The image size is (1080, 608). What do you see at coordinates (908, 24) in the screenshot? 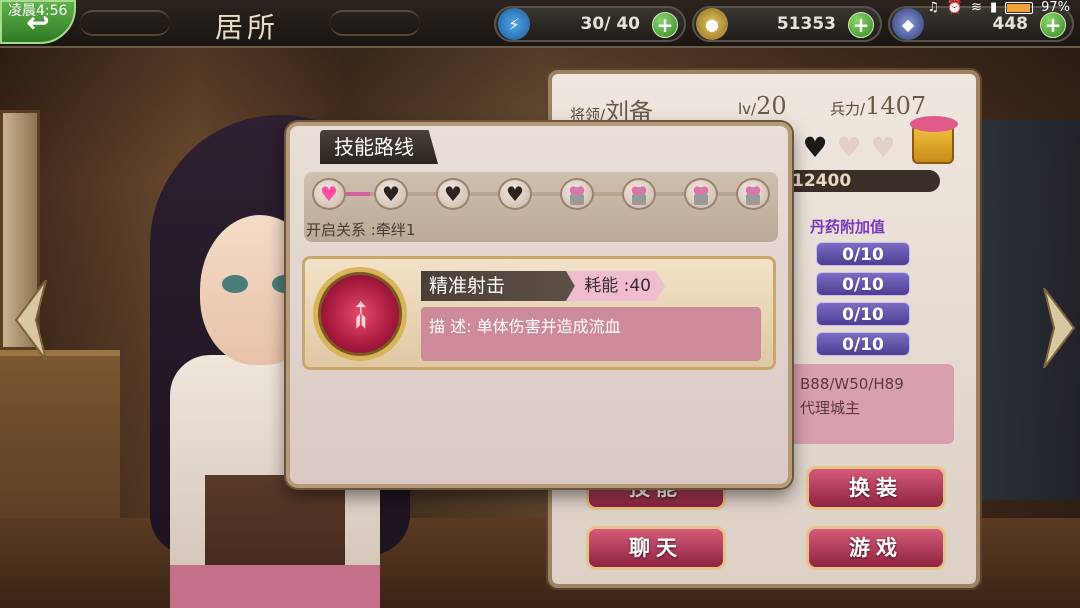
I see `shield-gem-icon: ◆` at bounding box center [908, 24].